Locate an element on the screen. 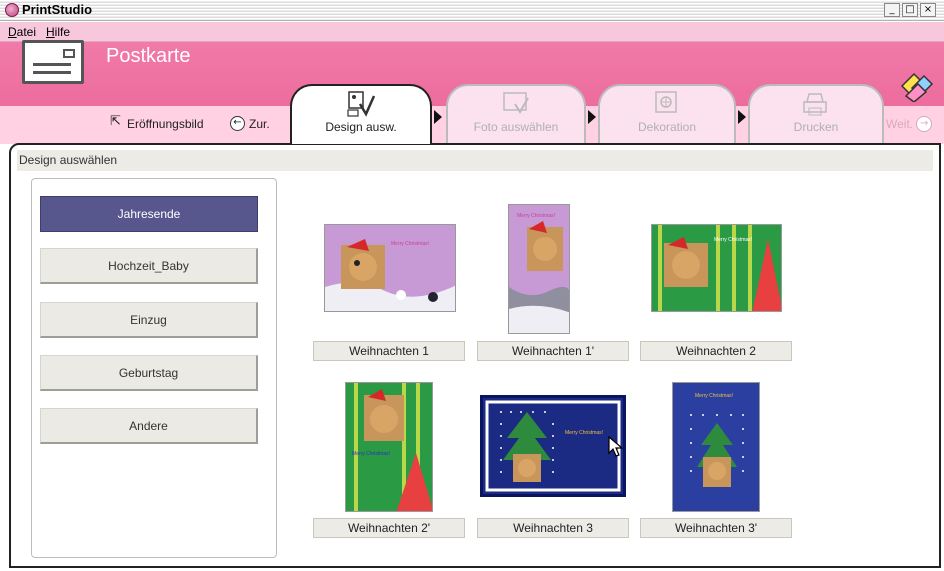  app-logo-icon is located at coordinates (917, 87).